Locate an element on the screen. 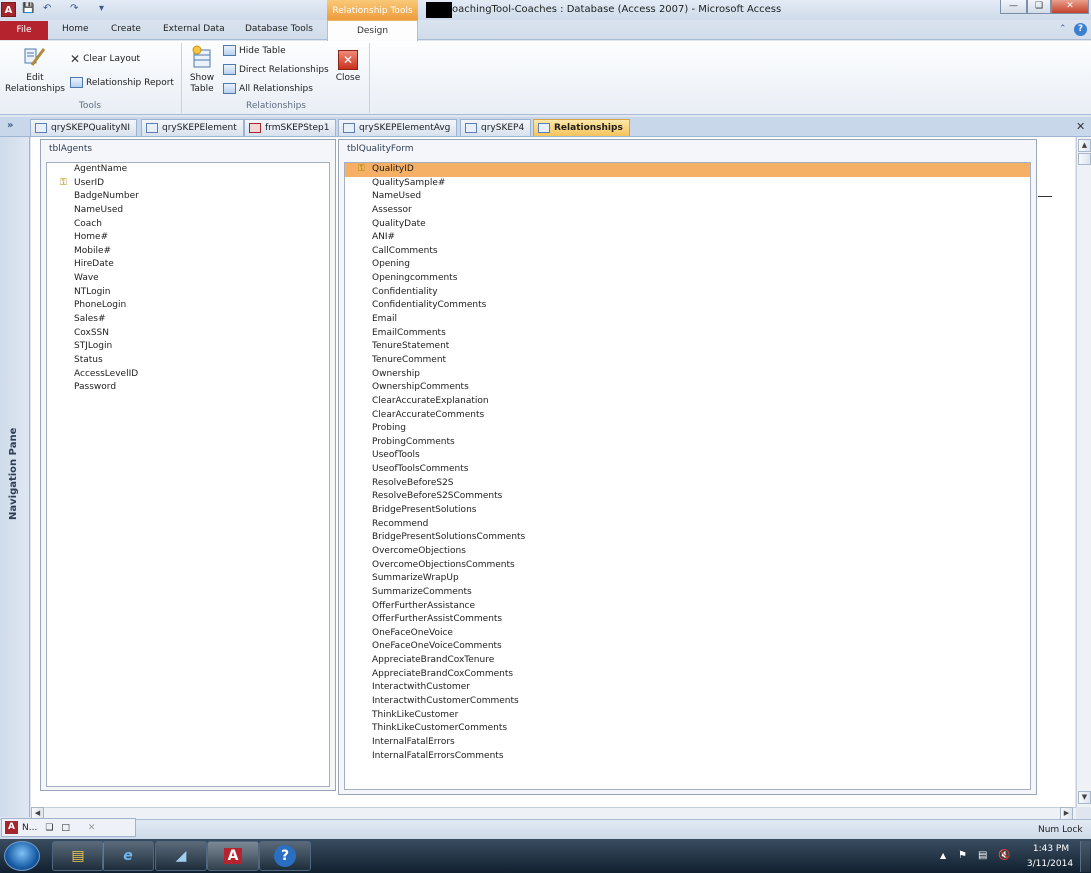 This screenshot has height=873, width=1091. close-icon: ✕ is located at coordinates (92, 828).